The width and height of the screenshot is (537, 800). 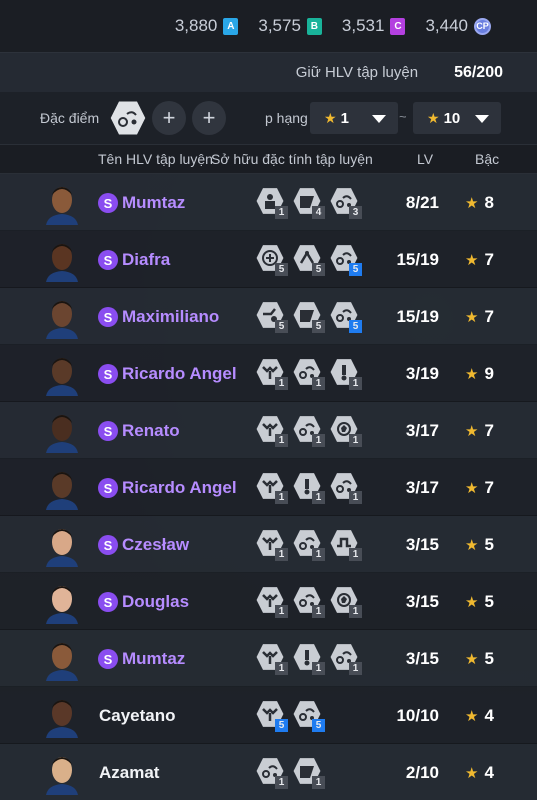 I want to click on coach-row: S Diafra 5 5 5 15/19 ★ 7, so click(x=268, y=259).